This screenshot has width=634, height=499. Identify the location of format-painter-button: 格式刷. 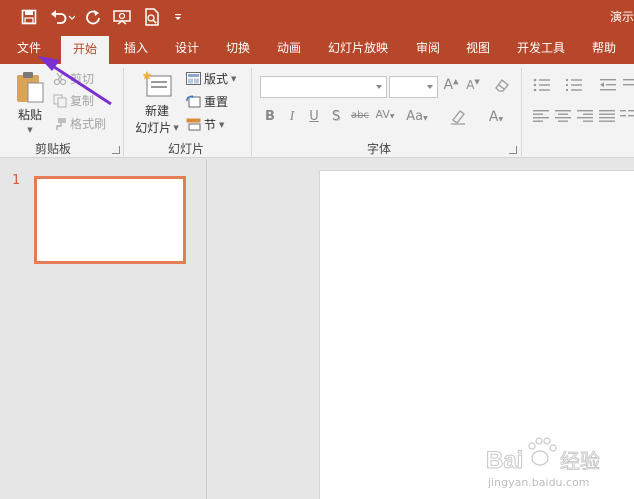
(79, 123).